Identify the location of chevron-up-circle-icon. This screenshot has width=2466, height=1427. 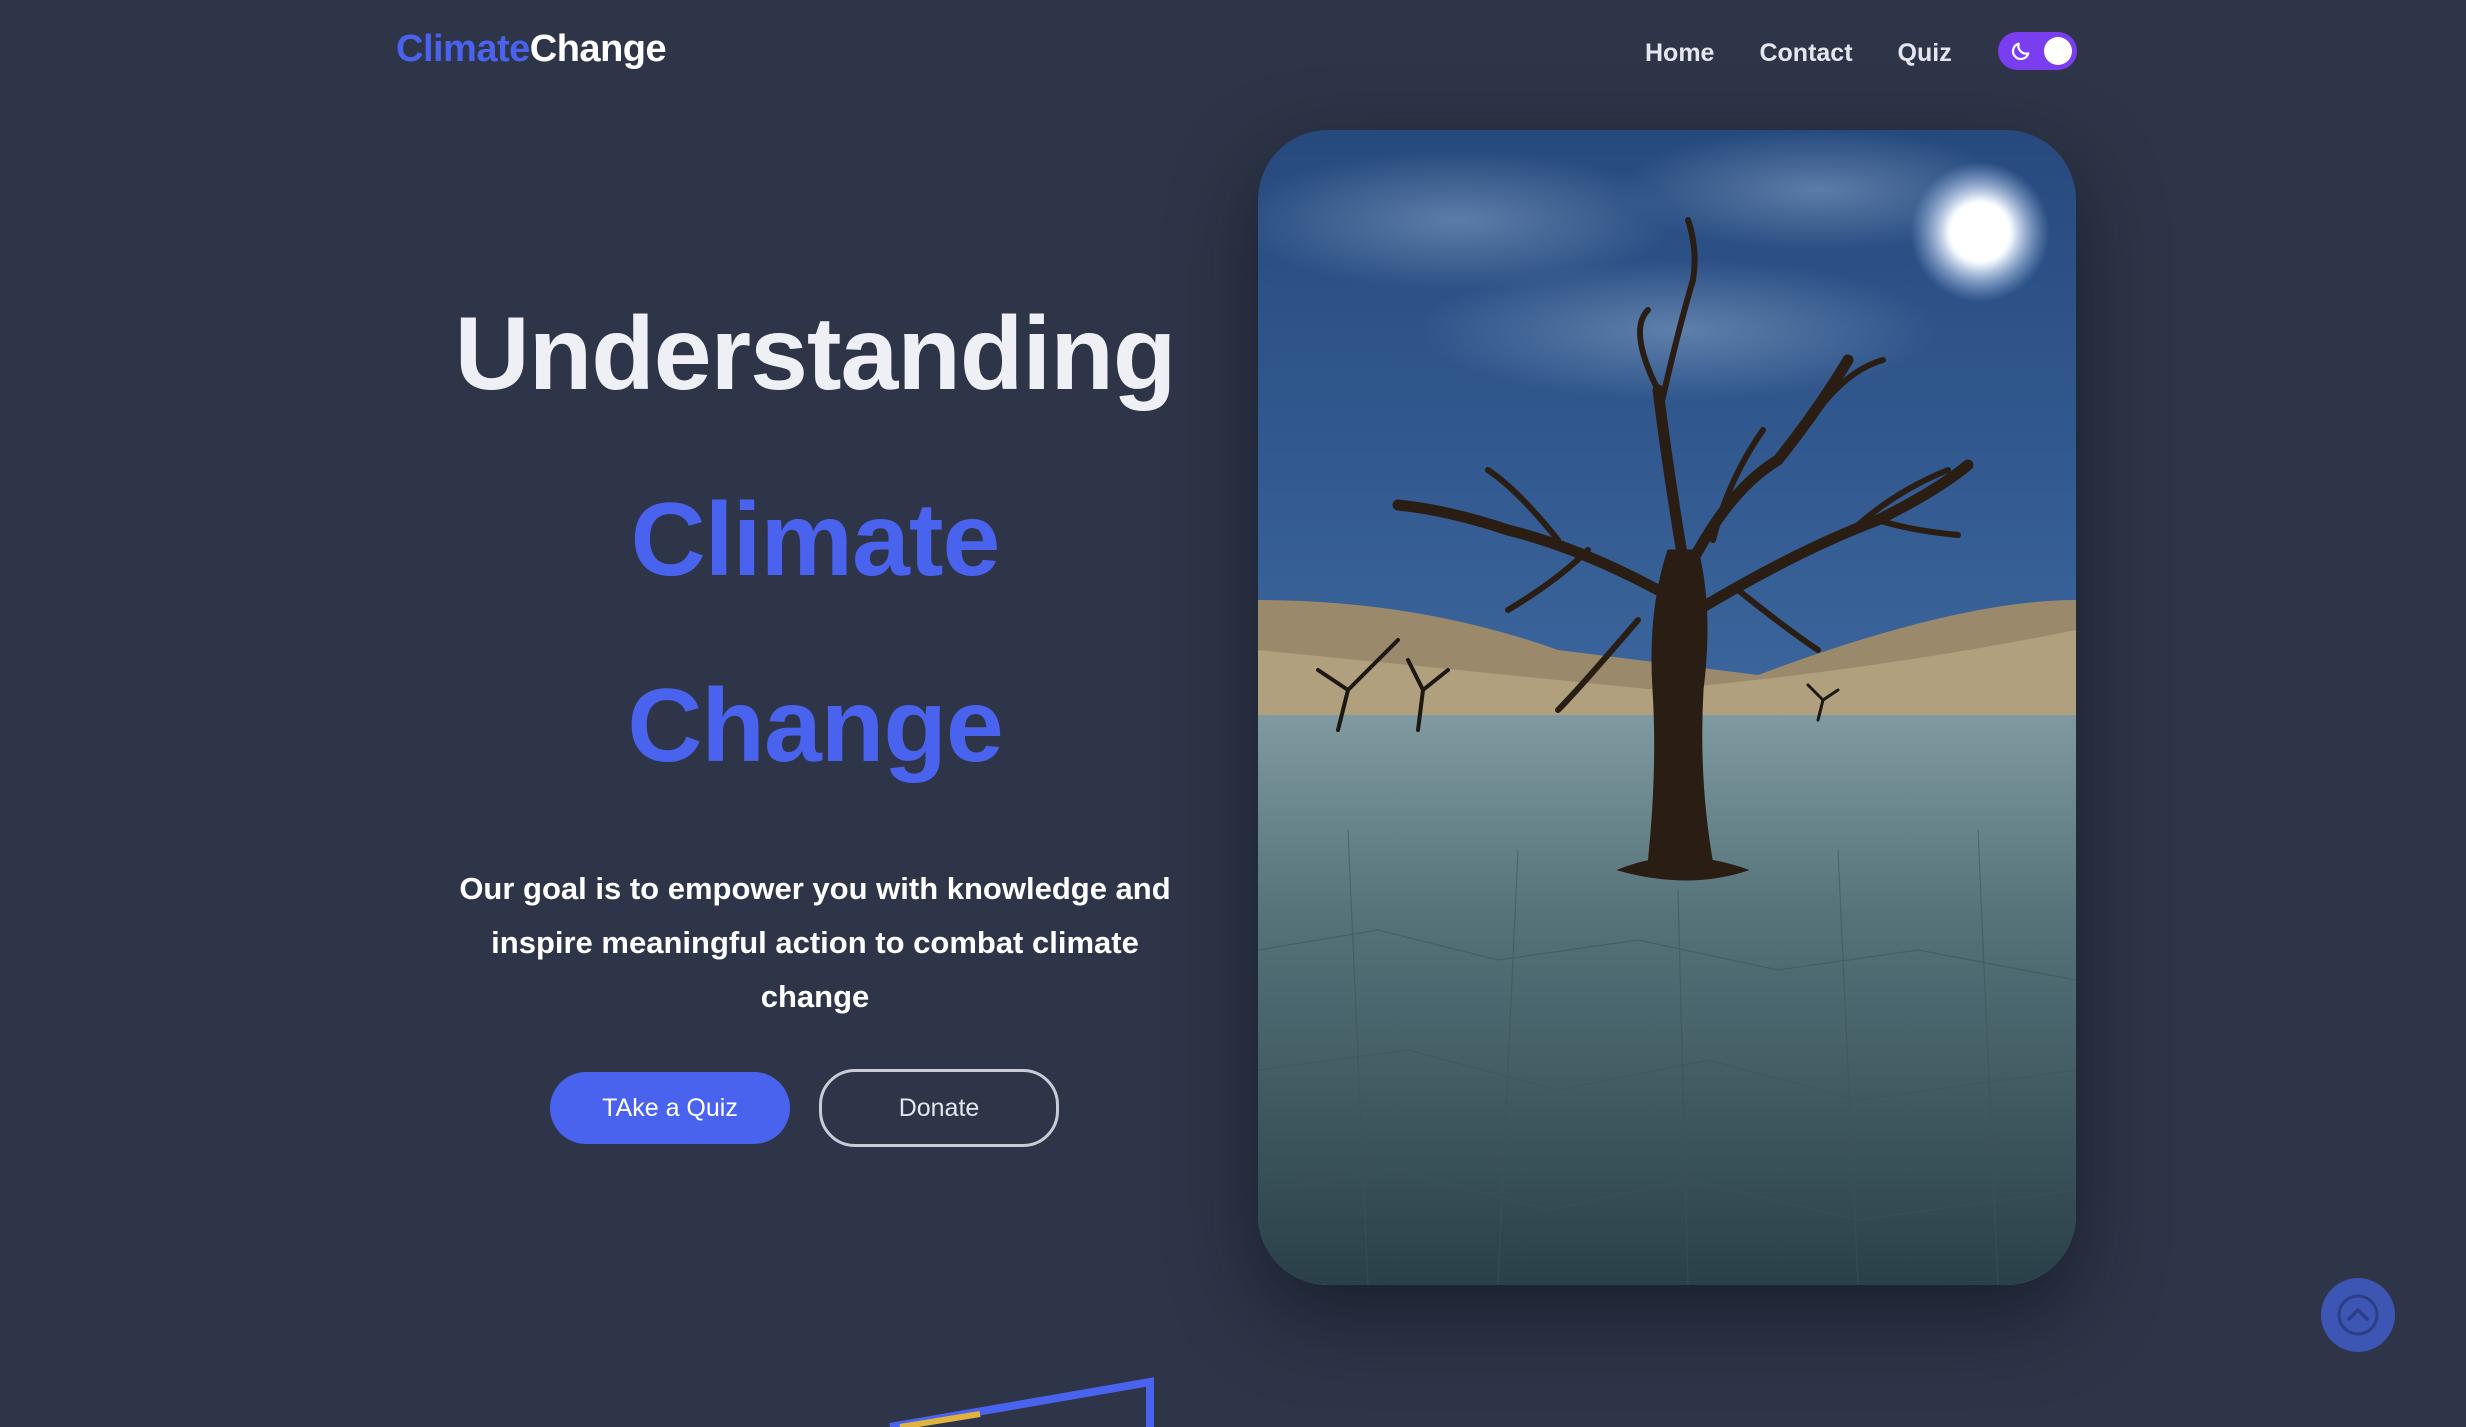
(2358, 1315).